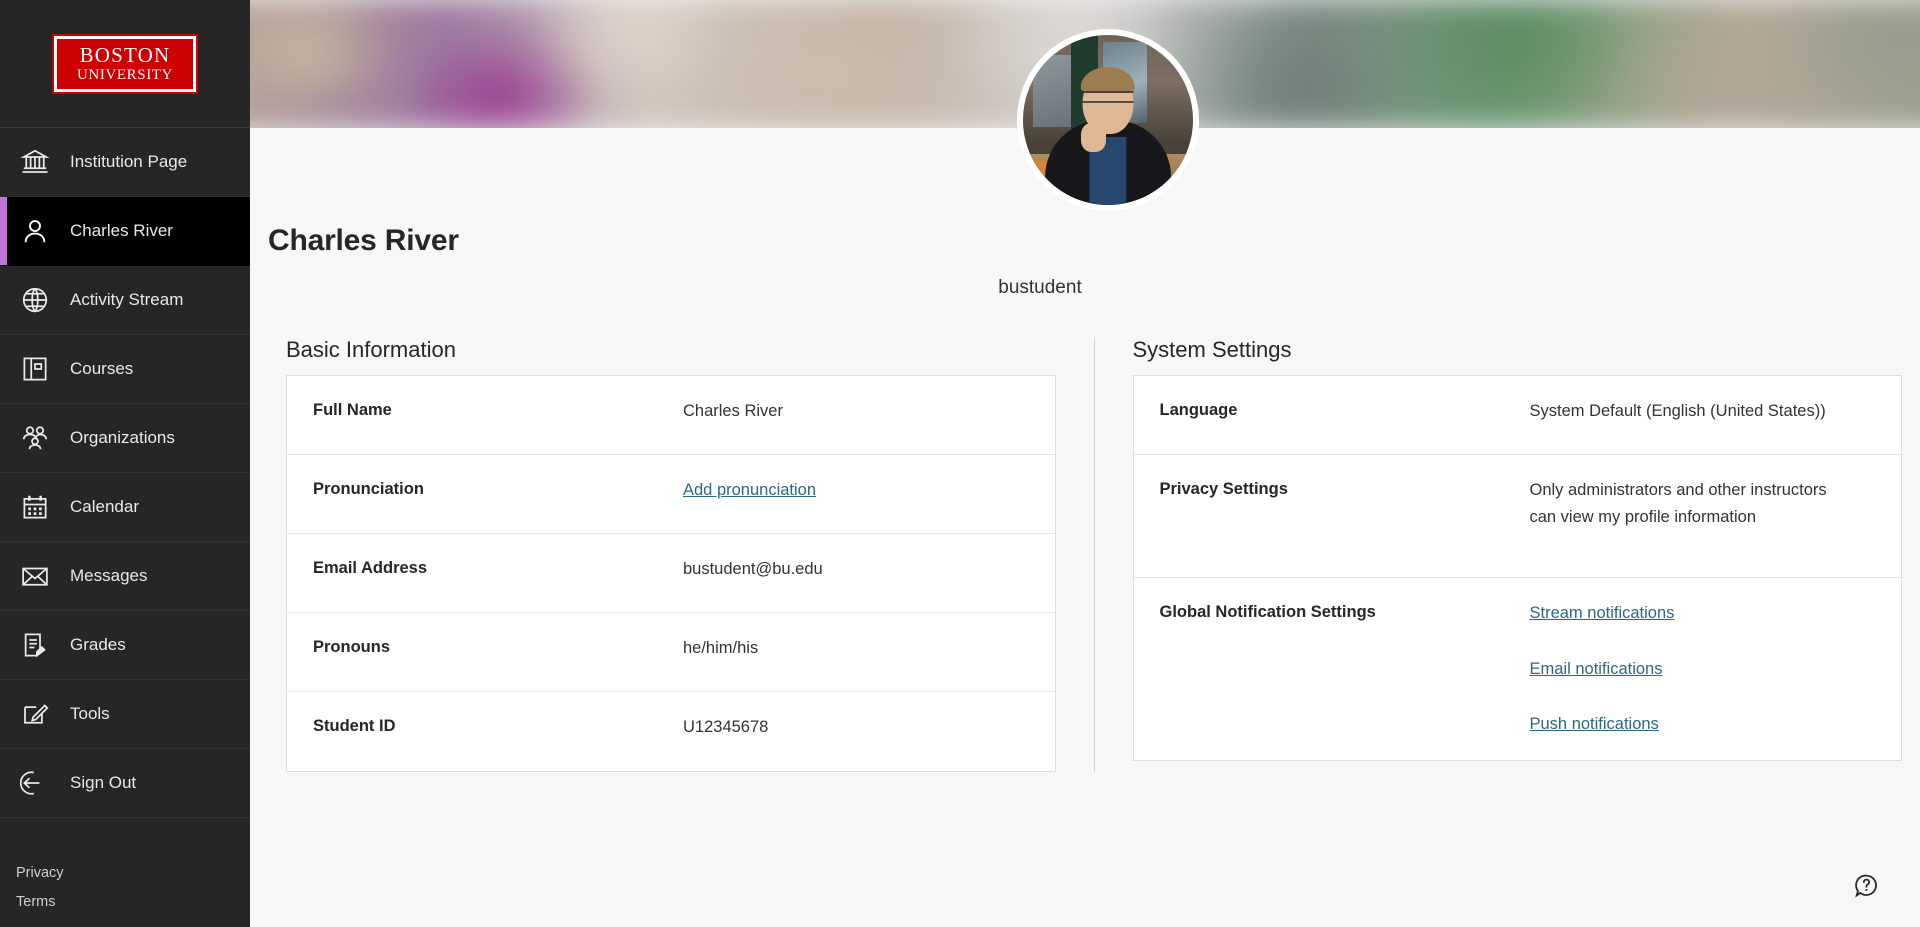 This screenshot has width=1920, height=927. I want to click on sidebar-item-label: Tools, so click(90, 713).